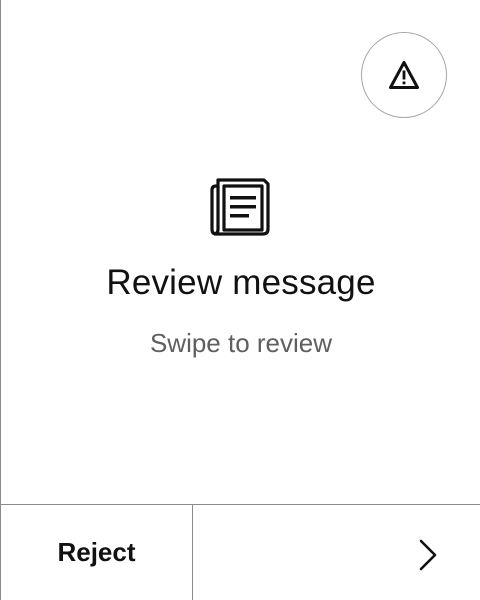  I want to click on next-button, so click(336, 552).